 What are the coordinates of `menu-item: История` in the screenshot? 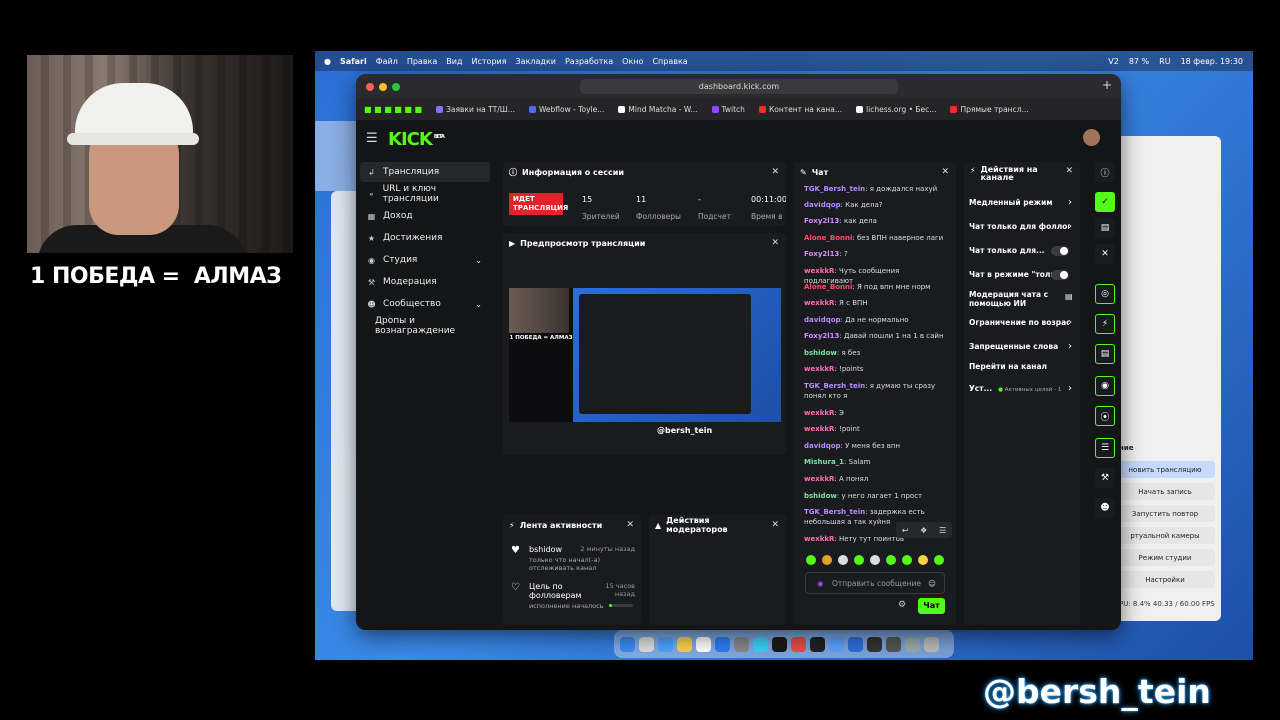 It's located at (489, 61).